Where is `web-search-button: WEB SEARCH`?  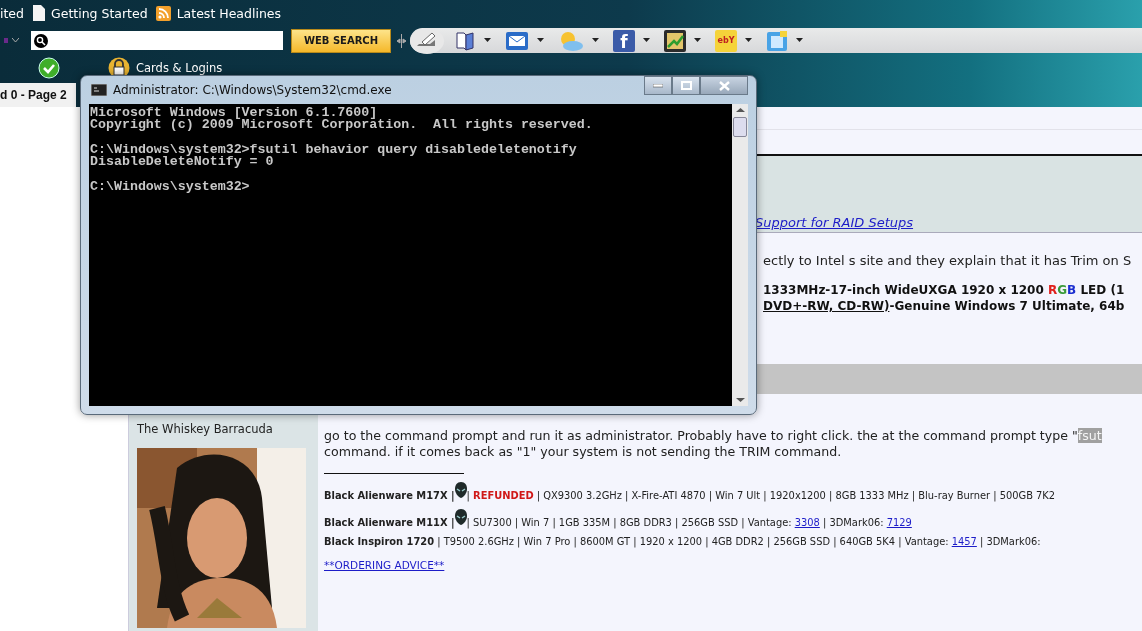
web-search-button: WEB SEARCH is located at coordinates (341, 40).